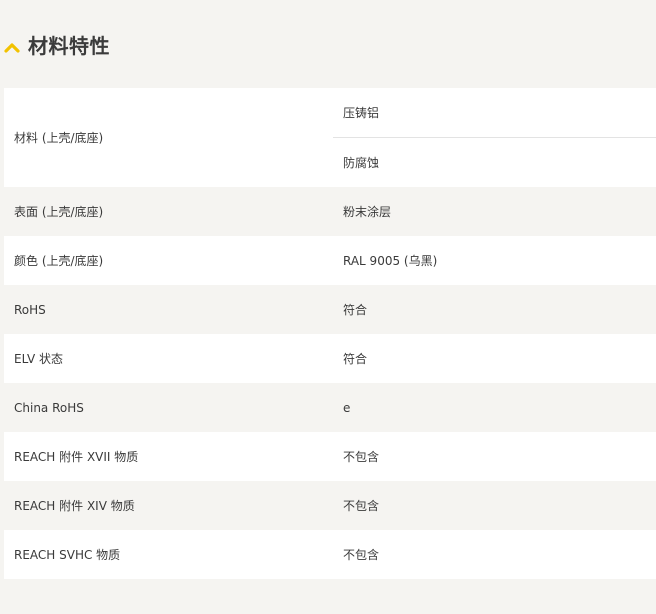 Image resolution: width=656 pixels, height=614 pixels. What do you see at coordinates (67, 555) in the screenshot?
I see `property-label: REACH SVHC 物质` at bounding box center [67, 555].